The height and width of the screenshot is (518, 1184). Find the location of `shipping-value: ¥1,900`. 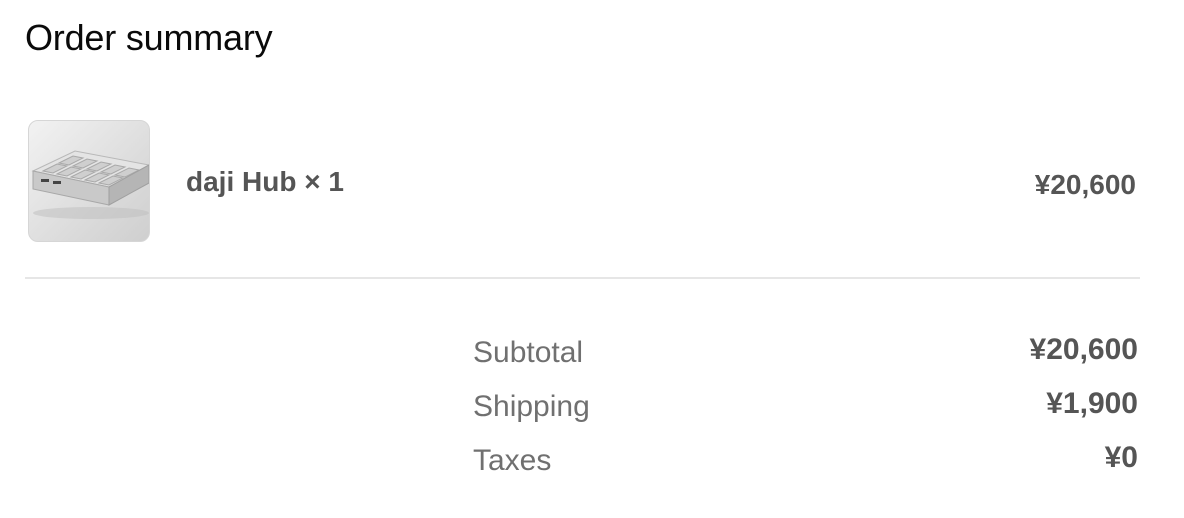

shipping-value: ¥1,900 is located at coordinates (1092, 403).